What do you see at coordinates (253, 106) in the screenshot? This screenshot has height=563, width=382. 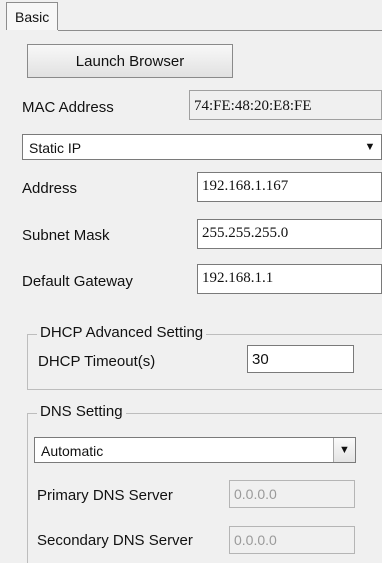 I see `mac-address-value: 74:FE:48:20:E8:FE` at bounding box center [253, 106].